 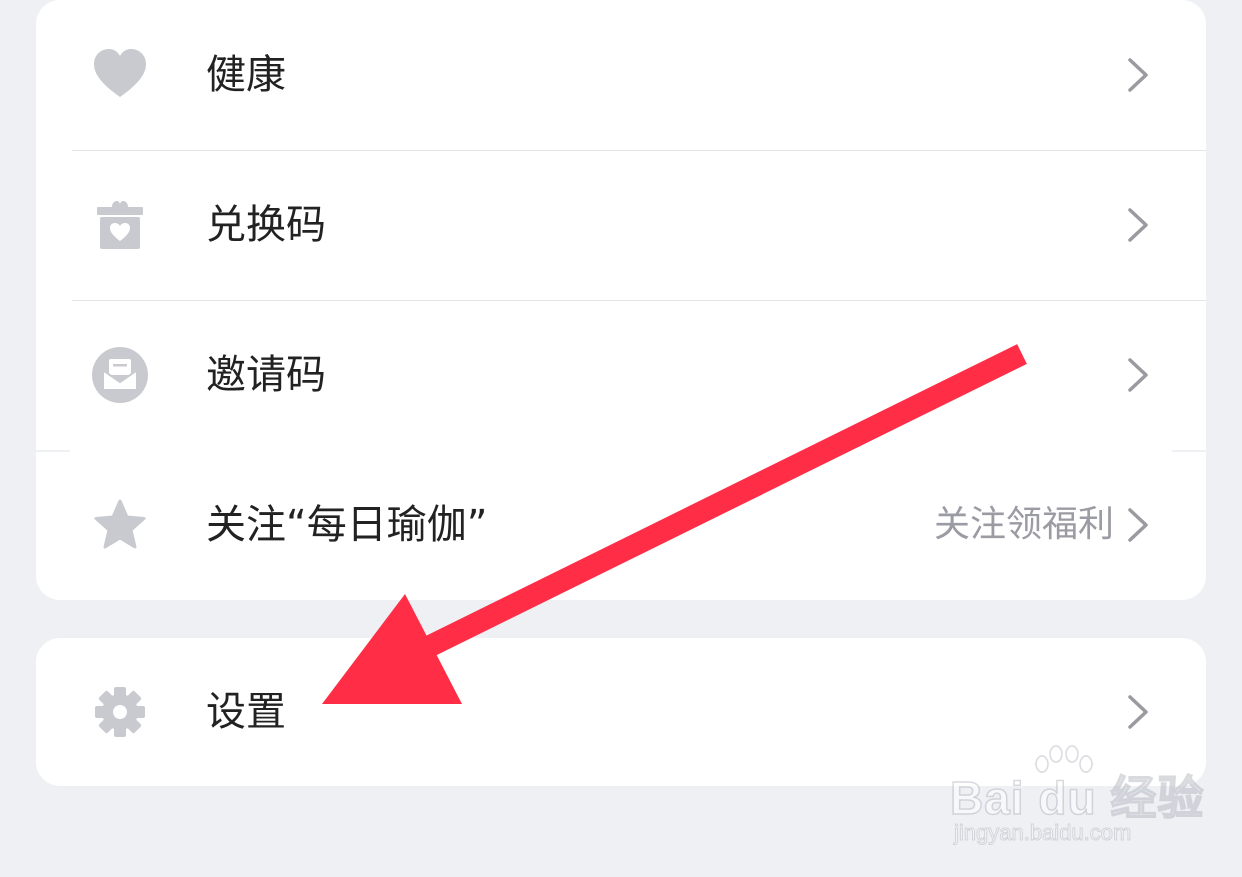 What do you see at coordinates (266, 375) in the screenshot?
I see `menu-item-label: 邀请码` at bounding box center [266, 375].